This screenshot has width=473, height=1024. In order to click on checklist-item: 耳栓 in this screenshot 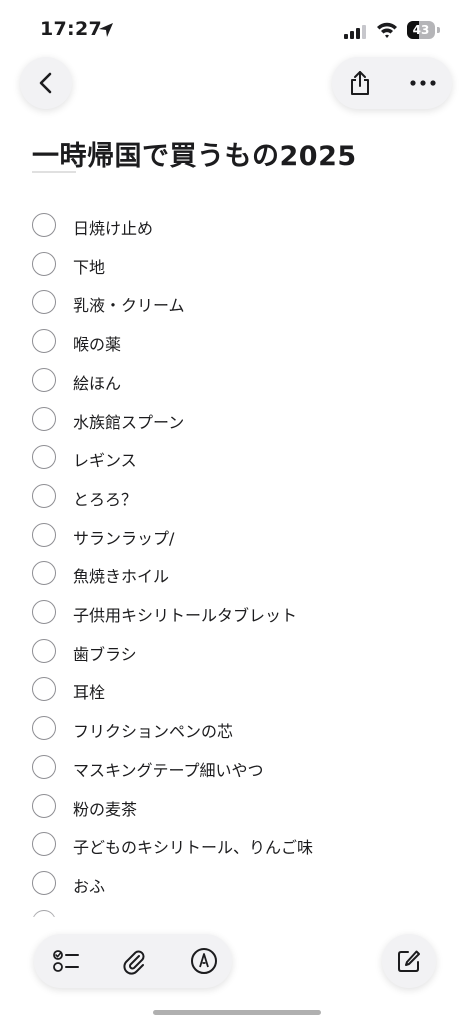, I will do `click(236, 690)`.